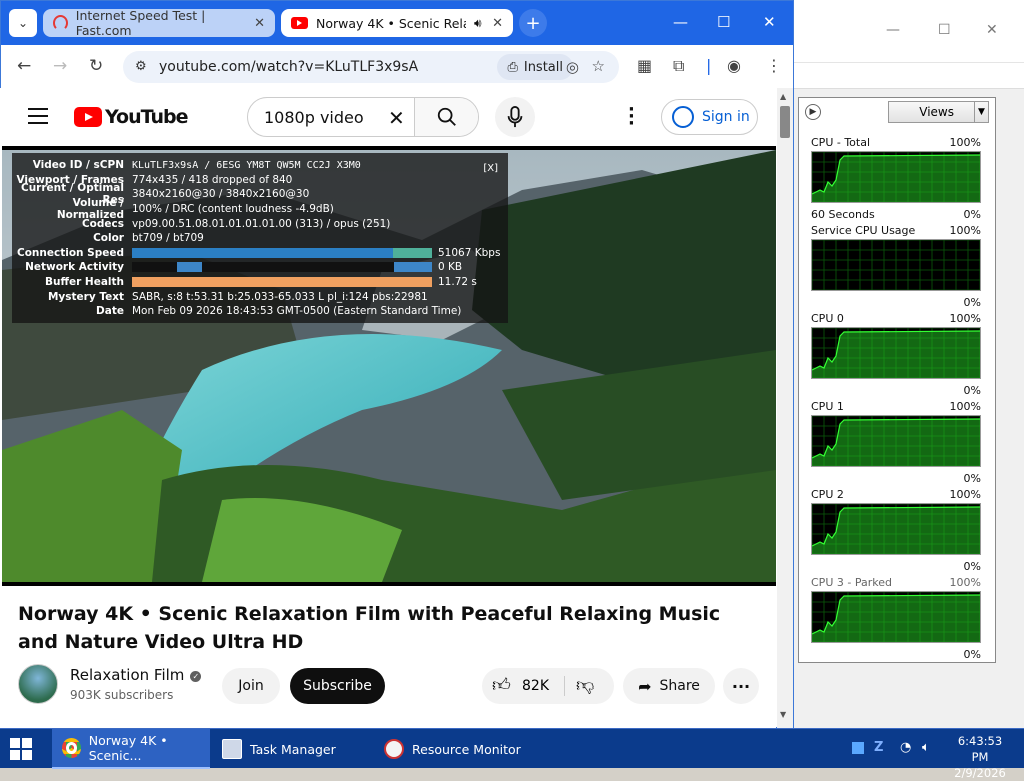 The height and width of the screenshot is (781, 1024). I want to click on clear-search-icon: ✕, so click(396, 118).